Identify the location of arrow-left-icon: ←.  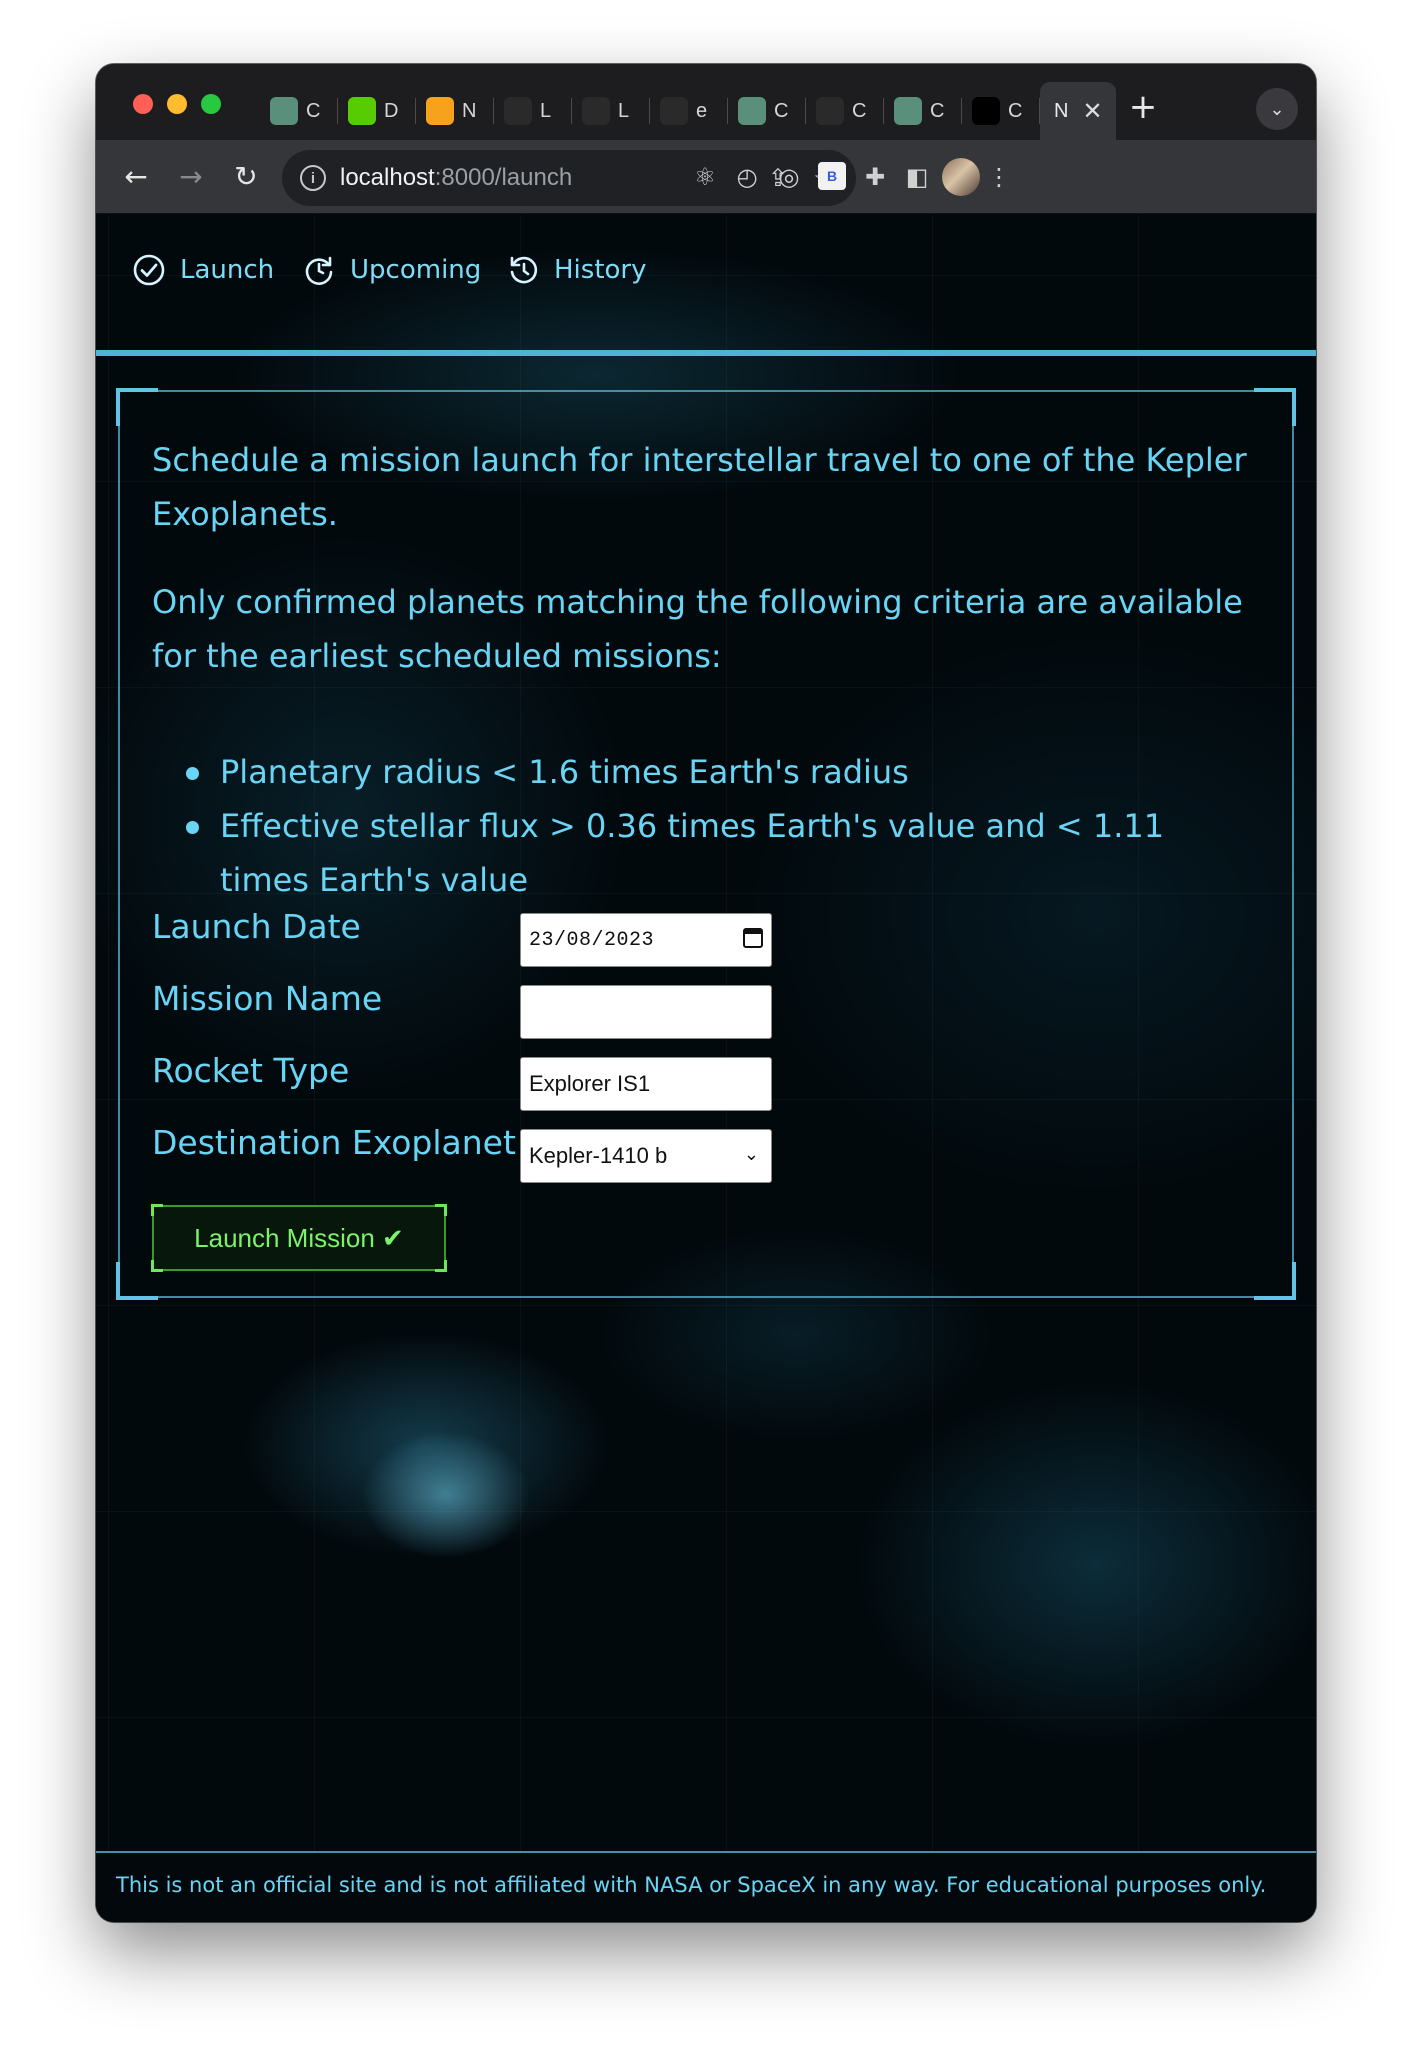
(136, 176).